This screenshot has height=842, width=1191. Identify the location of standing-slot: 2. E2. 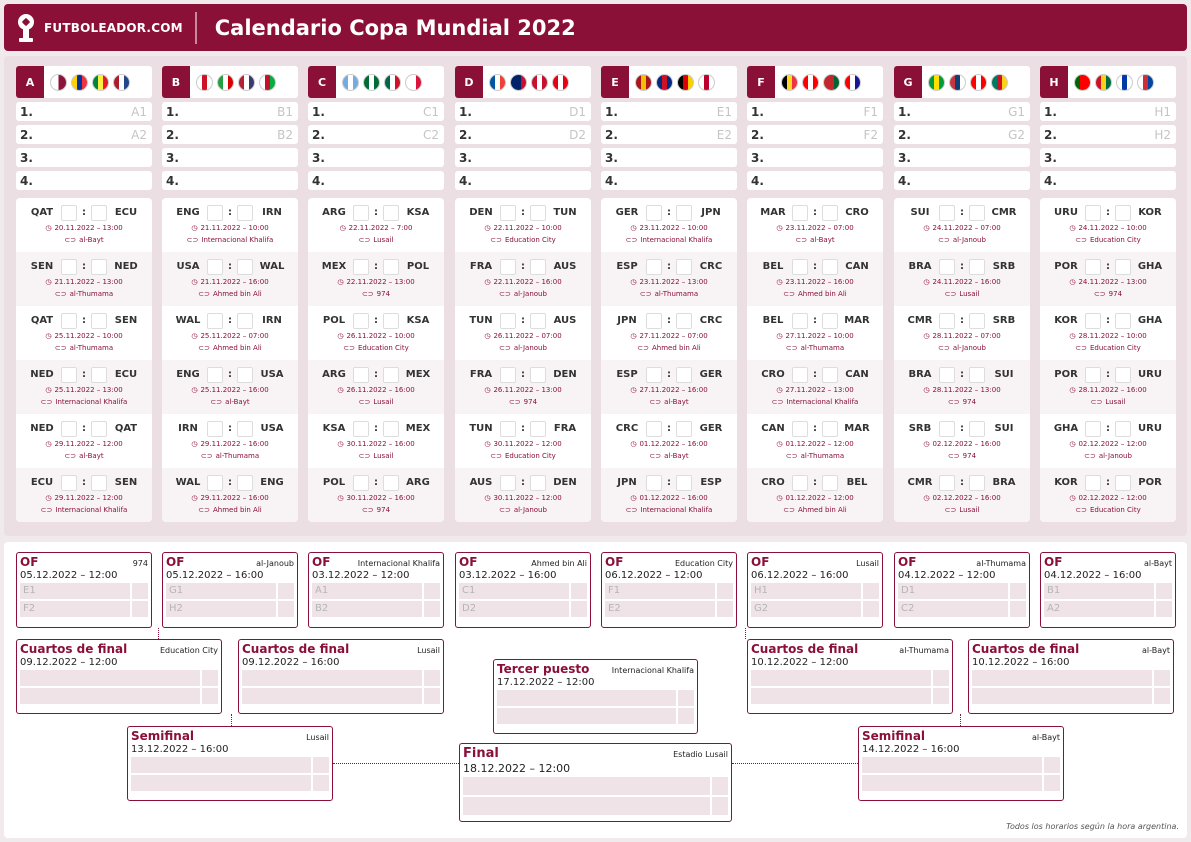
(669, 134).